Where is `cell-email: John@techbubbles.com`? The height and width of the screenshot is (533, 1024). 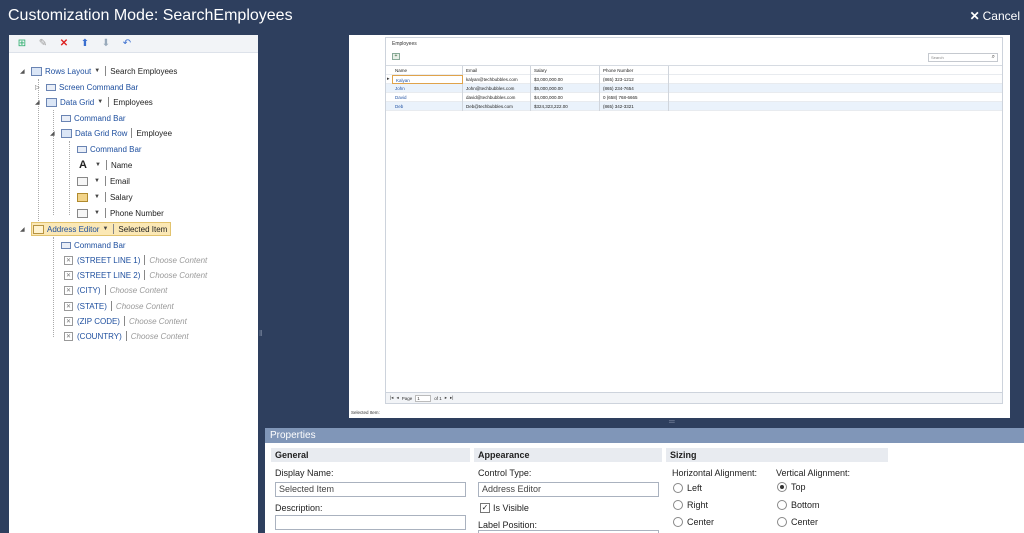
cell-email: John@techbubbles.com is located at coordinates (497, 88).